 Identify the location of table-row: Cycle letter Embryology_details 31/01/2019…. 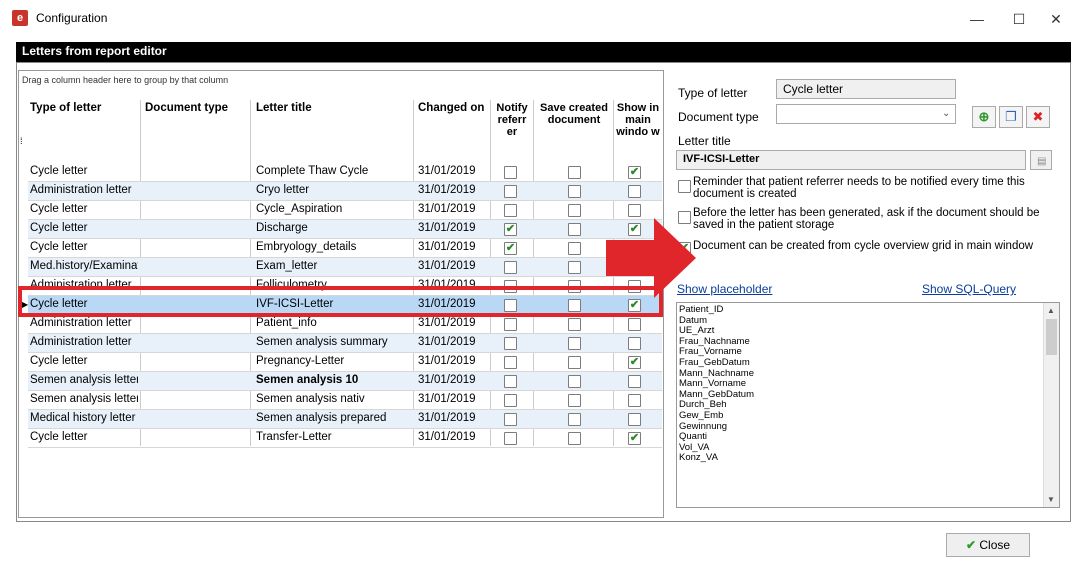
(345, 248).